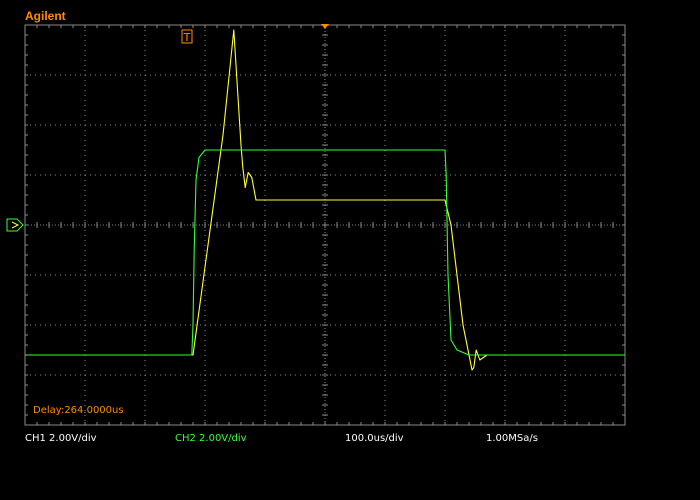  I want to click on delay-readout: Delay:264.0000us, so click(78, 410).